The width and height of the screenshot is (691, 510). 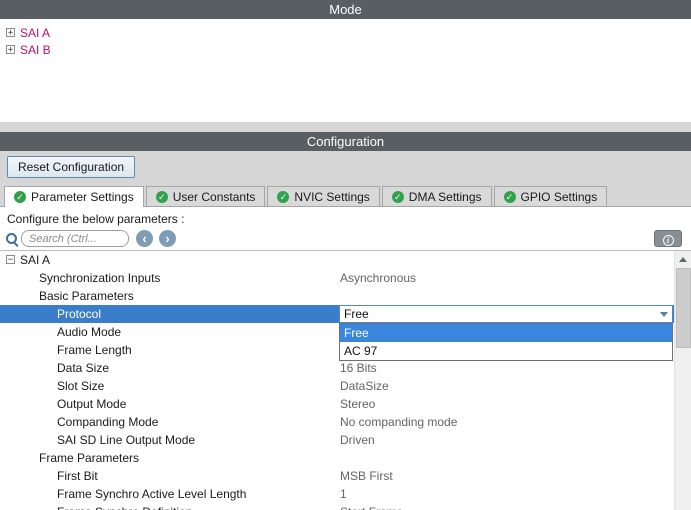 What do you see at coordinates (682, 380) in the screenshot?
I see `vertical-scrollbar` at bounding box center [682, 380].